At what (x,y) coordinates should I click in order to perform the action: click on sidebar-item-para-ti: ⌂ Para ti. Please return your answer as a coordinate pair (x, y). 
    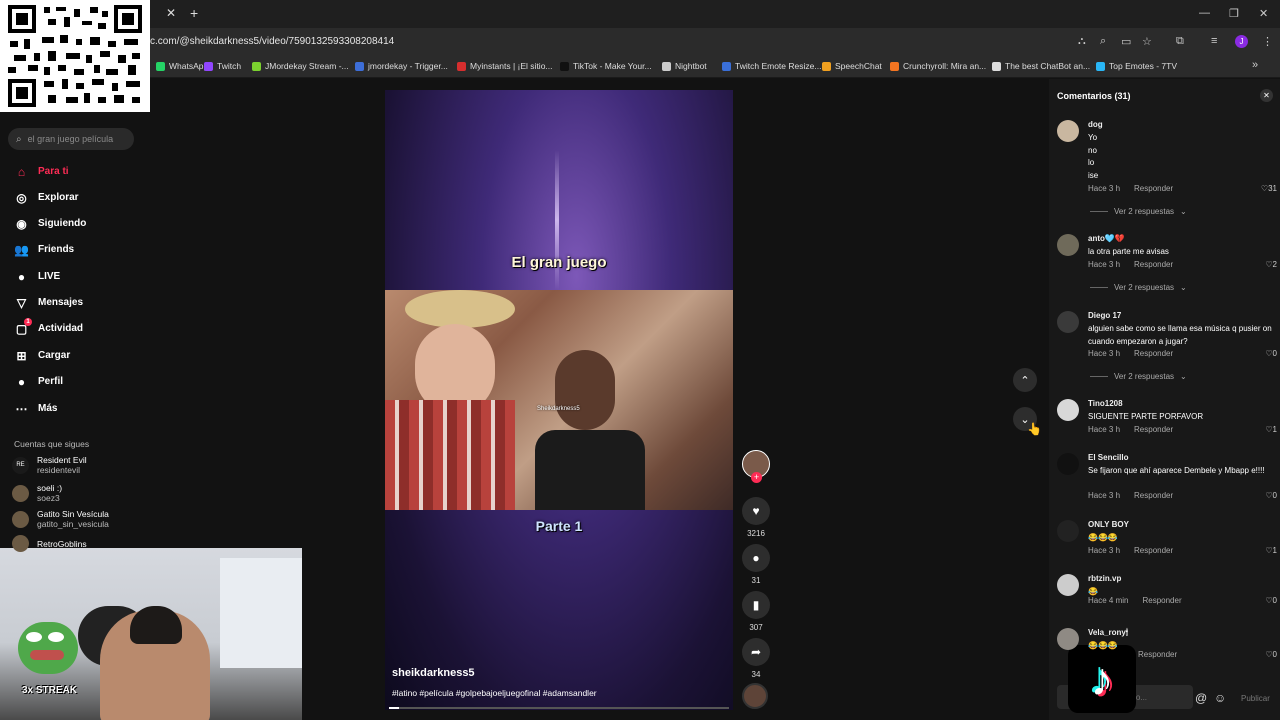
    Looking at the image, I should click on (41, 171).